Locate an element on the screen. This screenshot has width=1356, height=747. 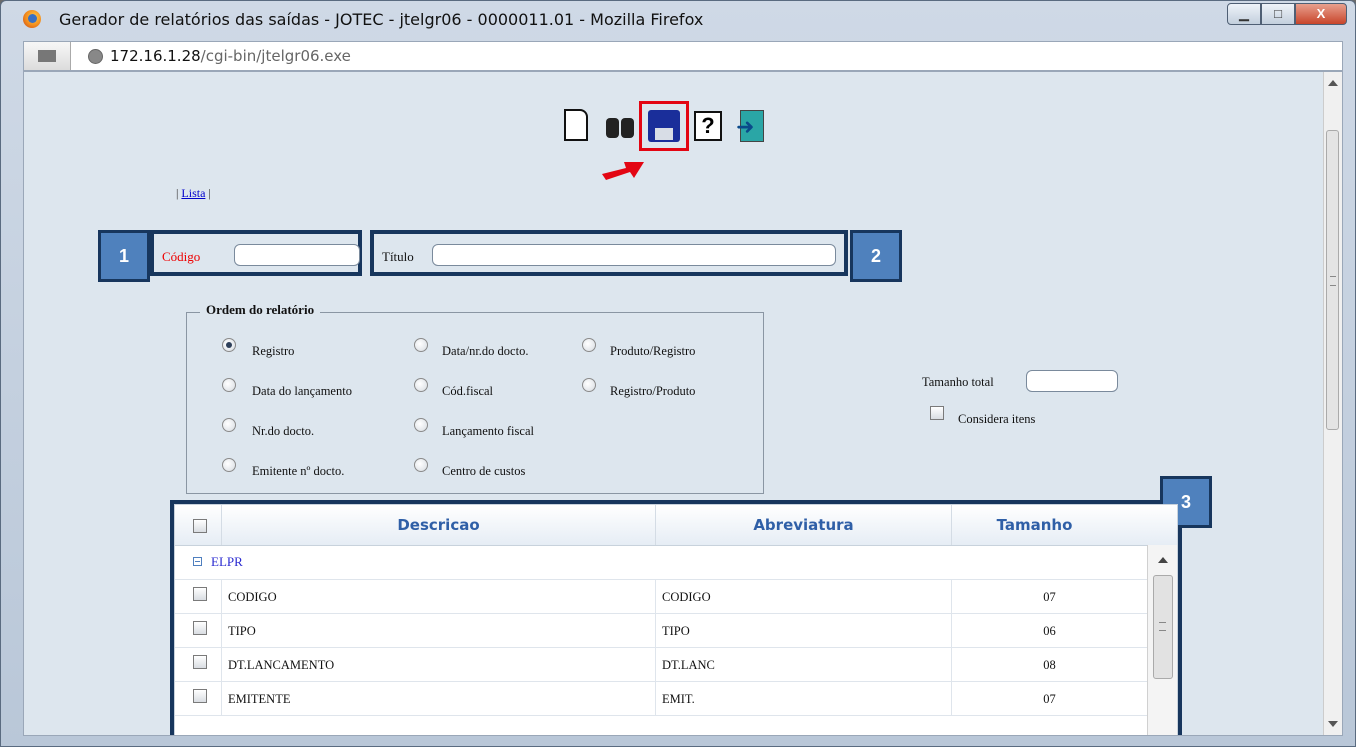
scroll-thumb is located at coordinates (1332, 280).